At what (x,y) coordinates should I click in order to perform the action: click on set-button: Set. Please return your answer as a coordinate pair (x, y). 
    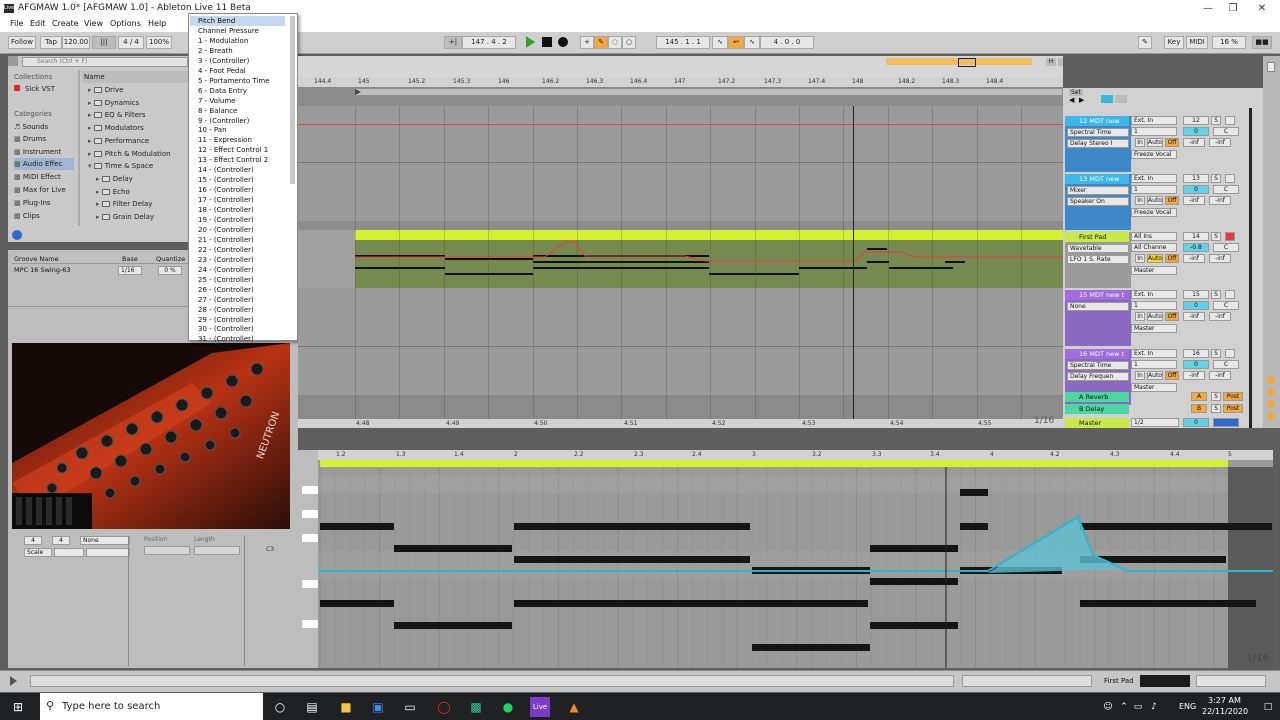
    Looking at the image, I should click on (1076, 92).